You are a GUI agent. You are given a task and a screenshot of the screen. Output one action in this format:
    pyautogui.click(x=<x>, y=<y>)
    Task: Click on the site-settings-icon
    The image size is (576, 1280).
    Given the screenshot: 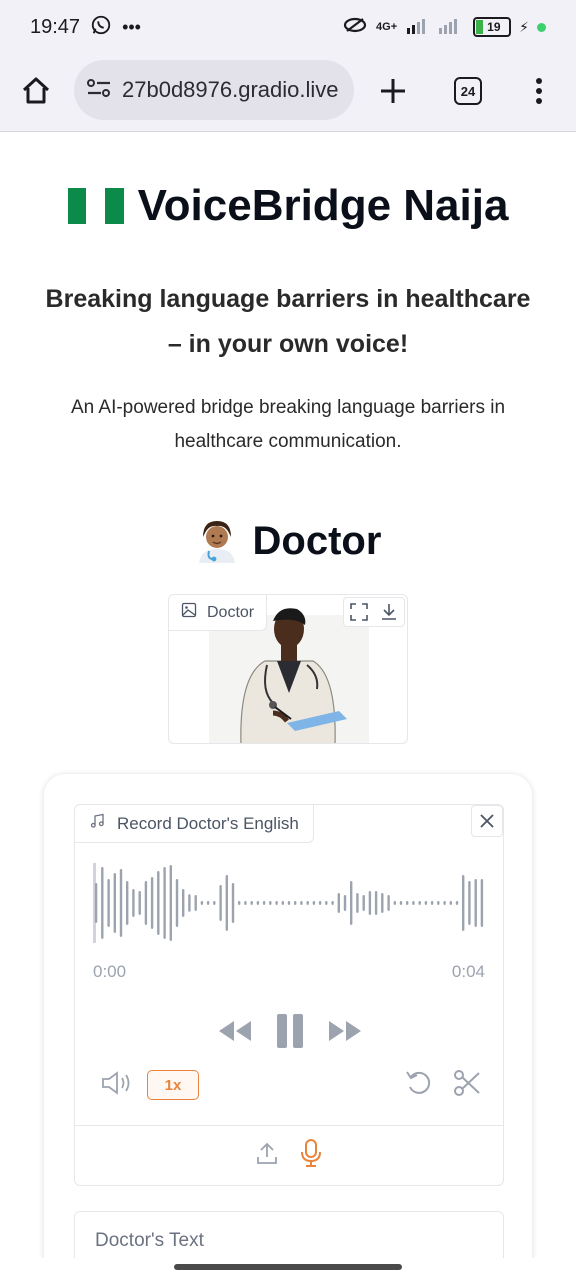 What is the action you would take?
    pyautogui.click(x=99, y=90)
    